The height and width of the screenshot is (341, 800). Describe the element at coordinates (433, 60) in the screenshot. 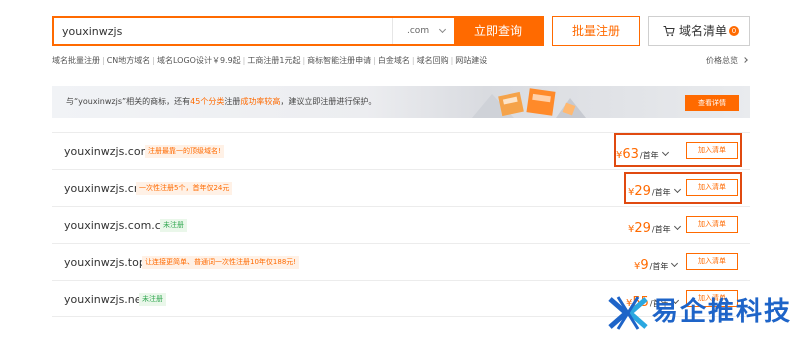

I see `nav-link: 域名回购` at that location.